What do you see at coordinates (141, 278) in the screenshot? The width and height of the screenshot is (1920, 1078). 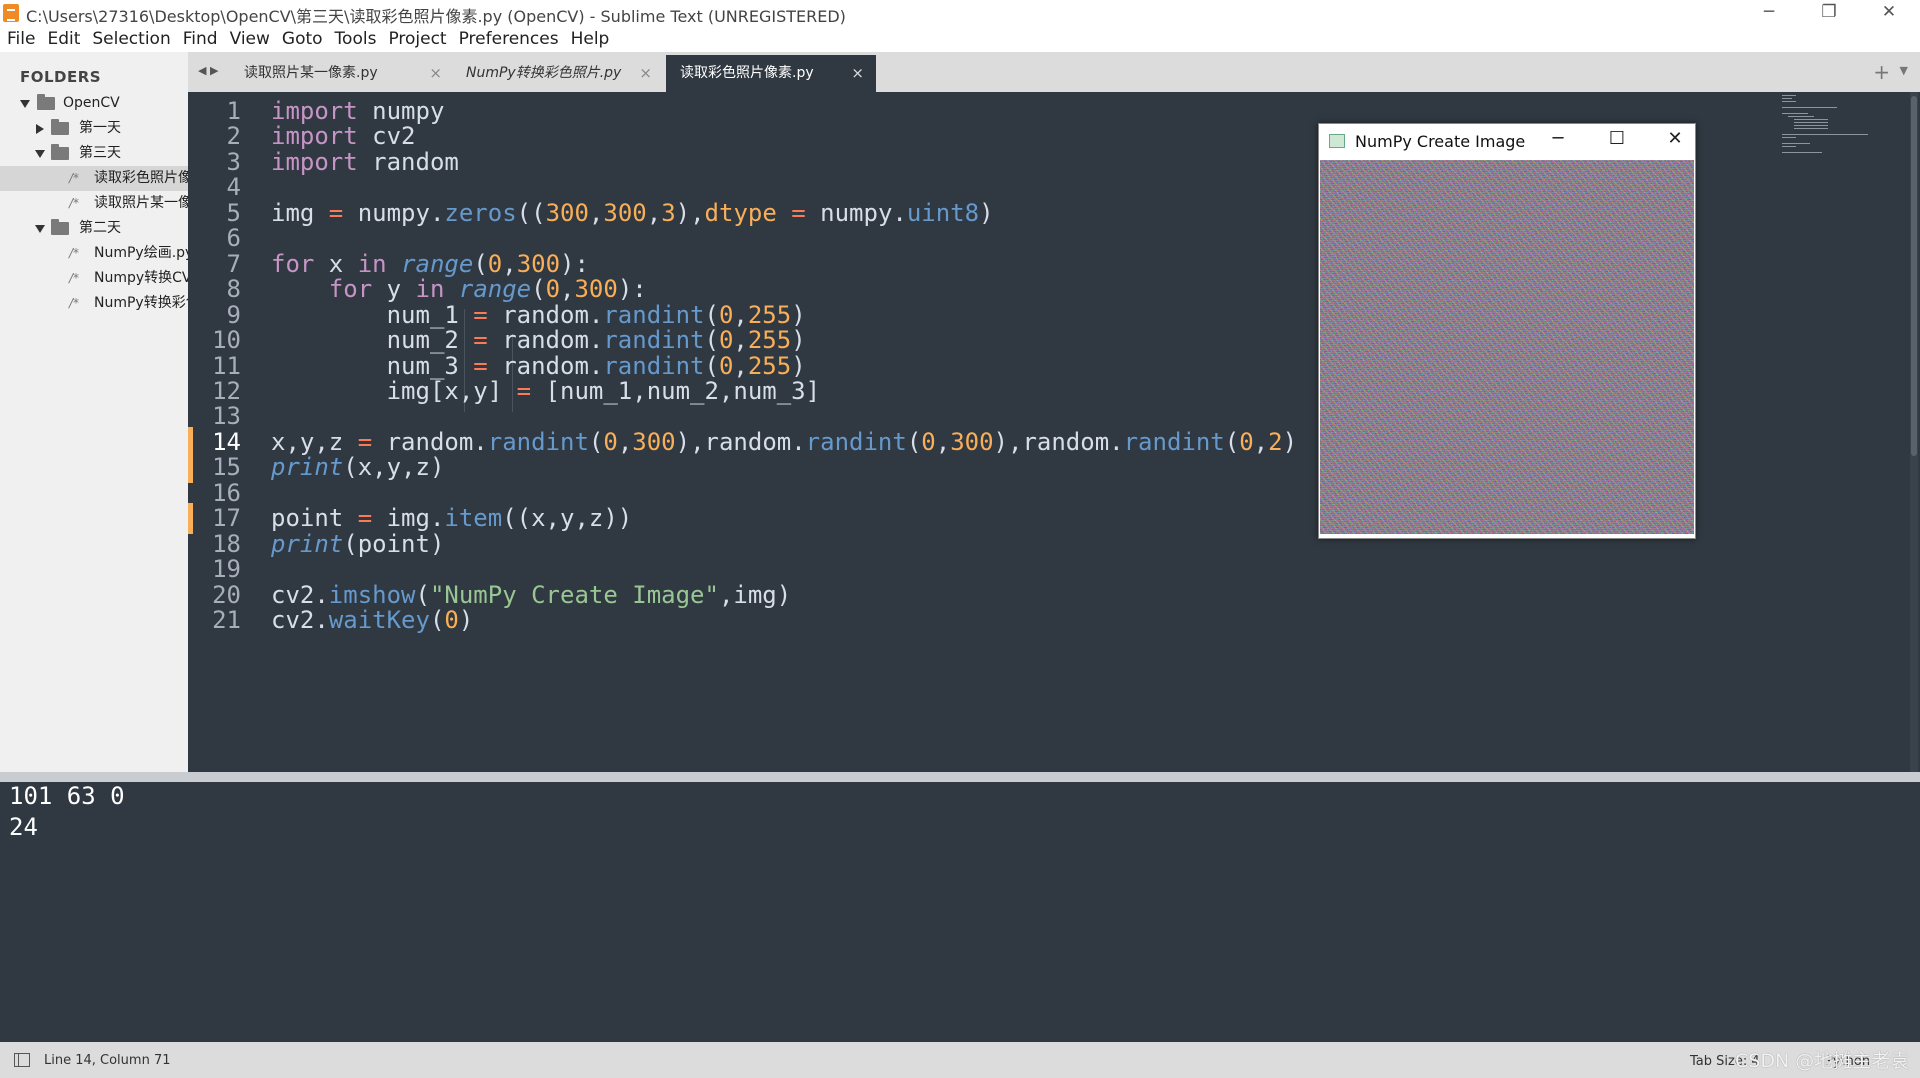 I see `sidebar-item-label: Numpy转换CV.py` at bounding box center [141, 278].